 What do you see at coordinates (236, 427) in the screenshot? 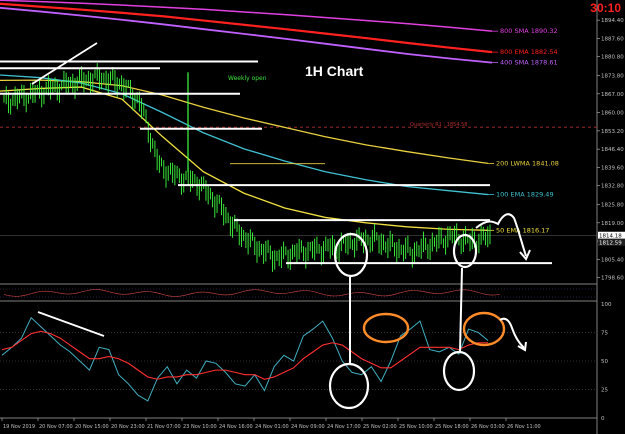
I see `time-tick-label: 24 Nov 16:00` at bounding box center [236, 427].